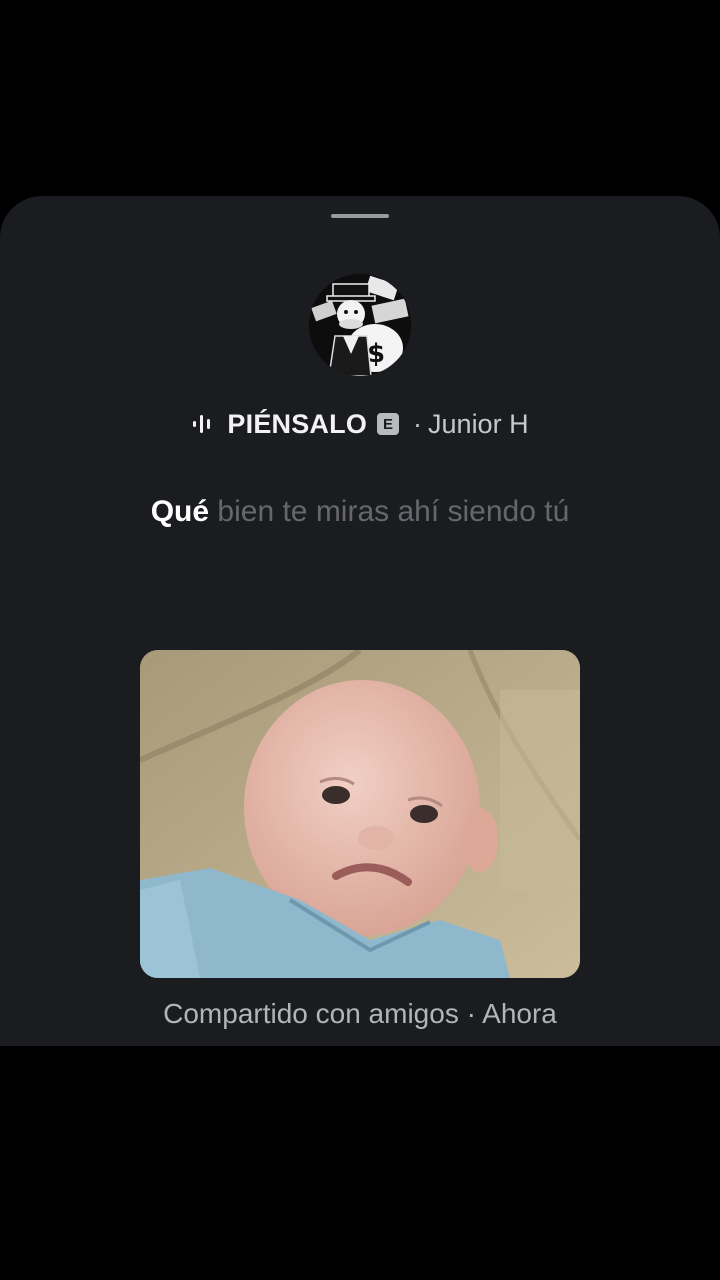 This screenshot has width=720, height=1280. I want to click on drag-handle, so click(360, 216).